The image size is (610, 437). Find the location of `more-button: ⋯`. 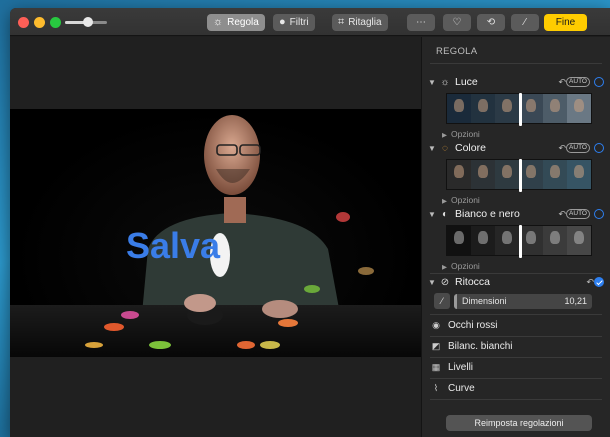

more-button: ⋯ is located at coordinates (421, 22).